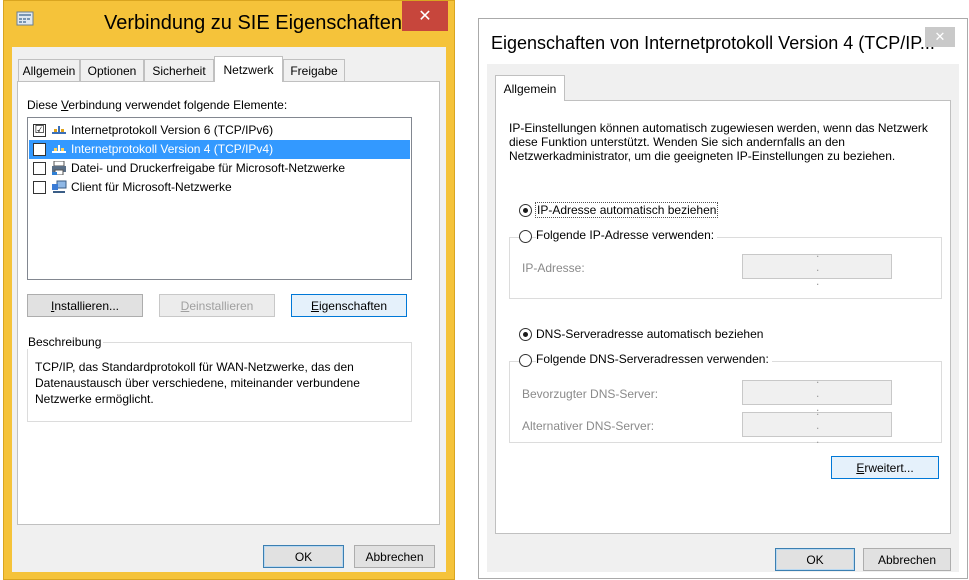  Describe the element at coordinates (349, 305) in the screenshot. I see `properties-button: Eigenschaften` at that location.